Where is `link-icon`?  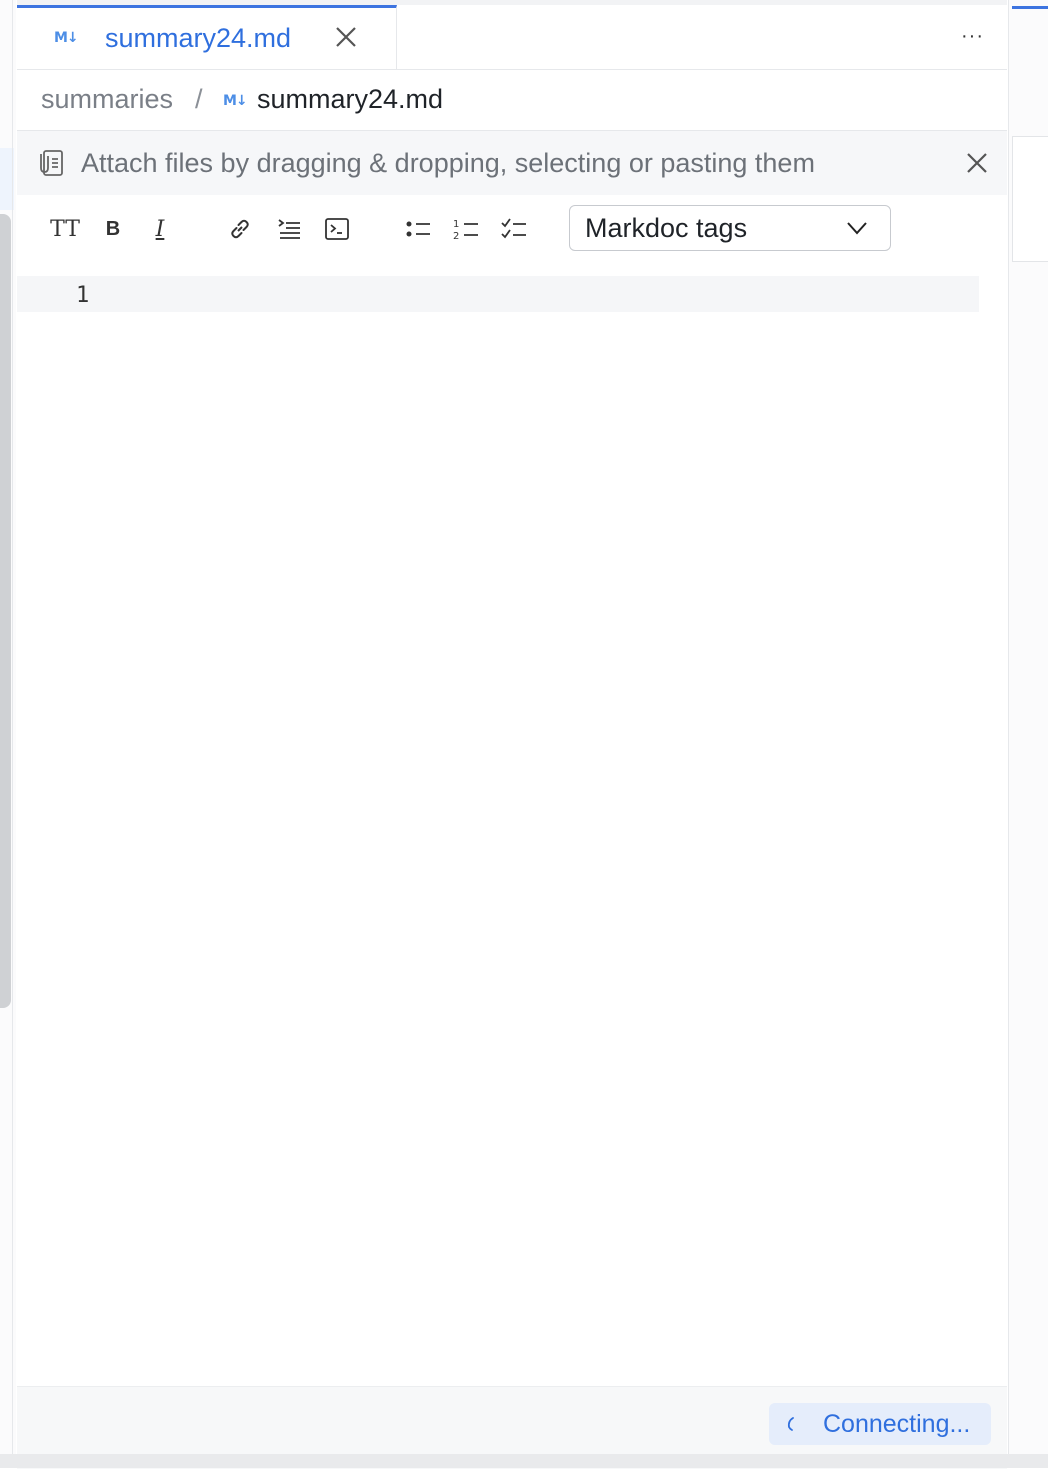
link-icon is located at coordinates (240, 229).